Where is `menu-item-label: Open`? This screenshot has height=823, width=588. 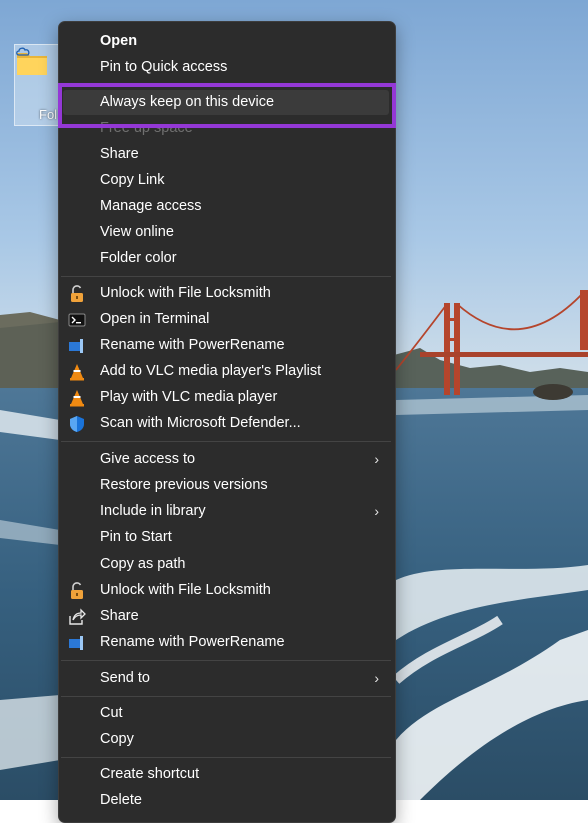
menu-item-label: Open is located at coordinates (119, 41).